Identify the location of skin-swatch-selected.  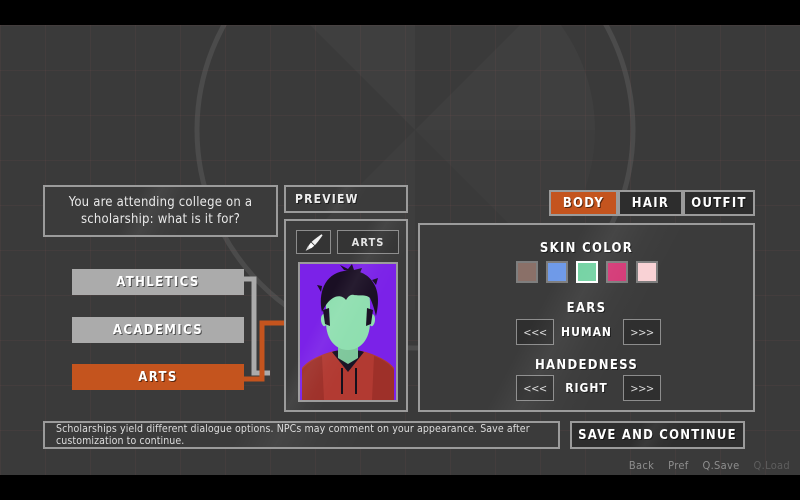
(586, 272).